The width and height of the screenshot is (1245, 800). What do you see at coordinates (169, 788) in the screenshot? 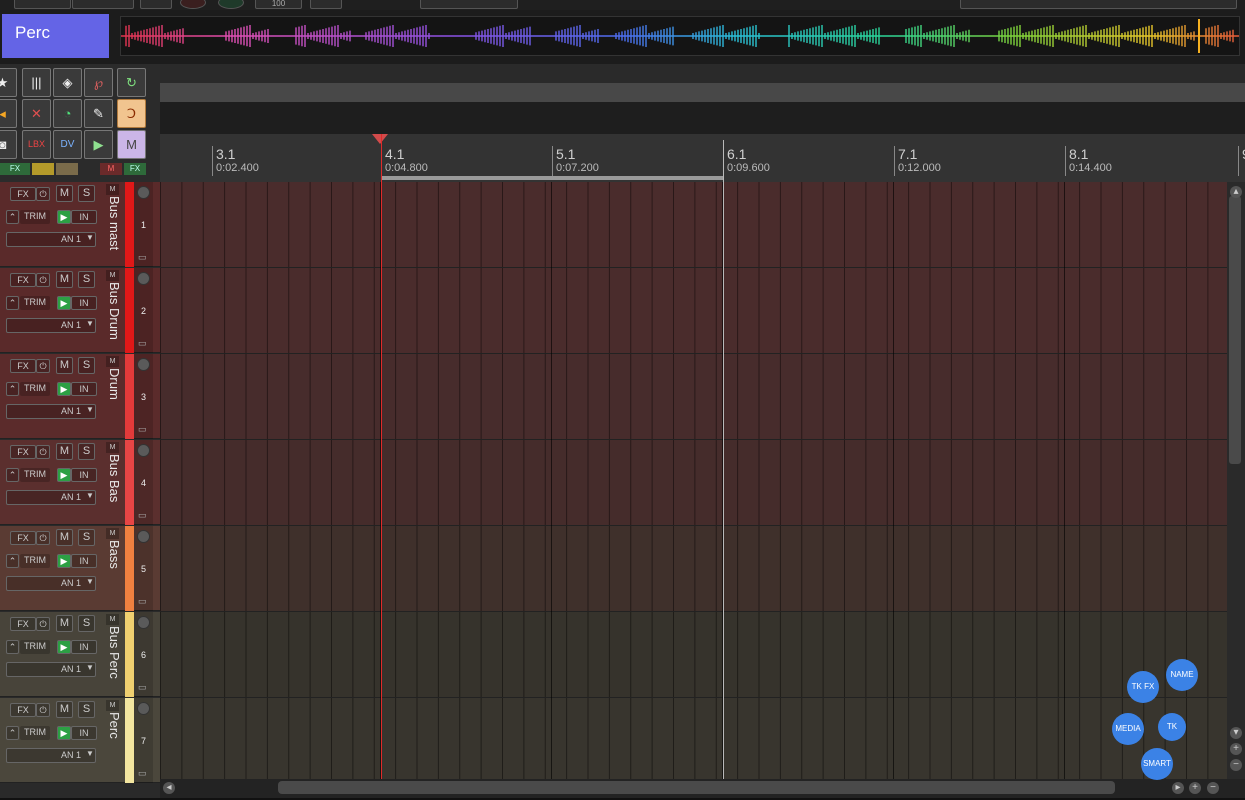
I see `scroll-left-icon: ◂` at bounding box center [169, 788].